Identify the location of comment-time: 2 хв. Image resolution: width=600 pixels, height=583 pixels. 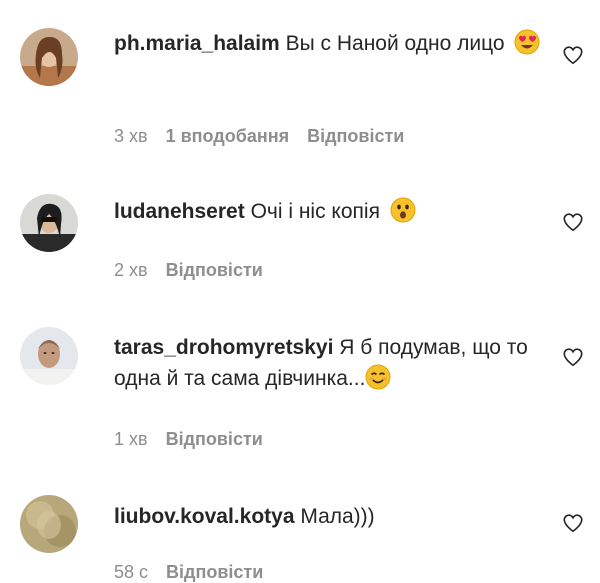
(131, 270).